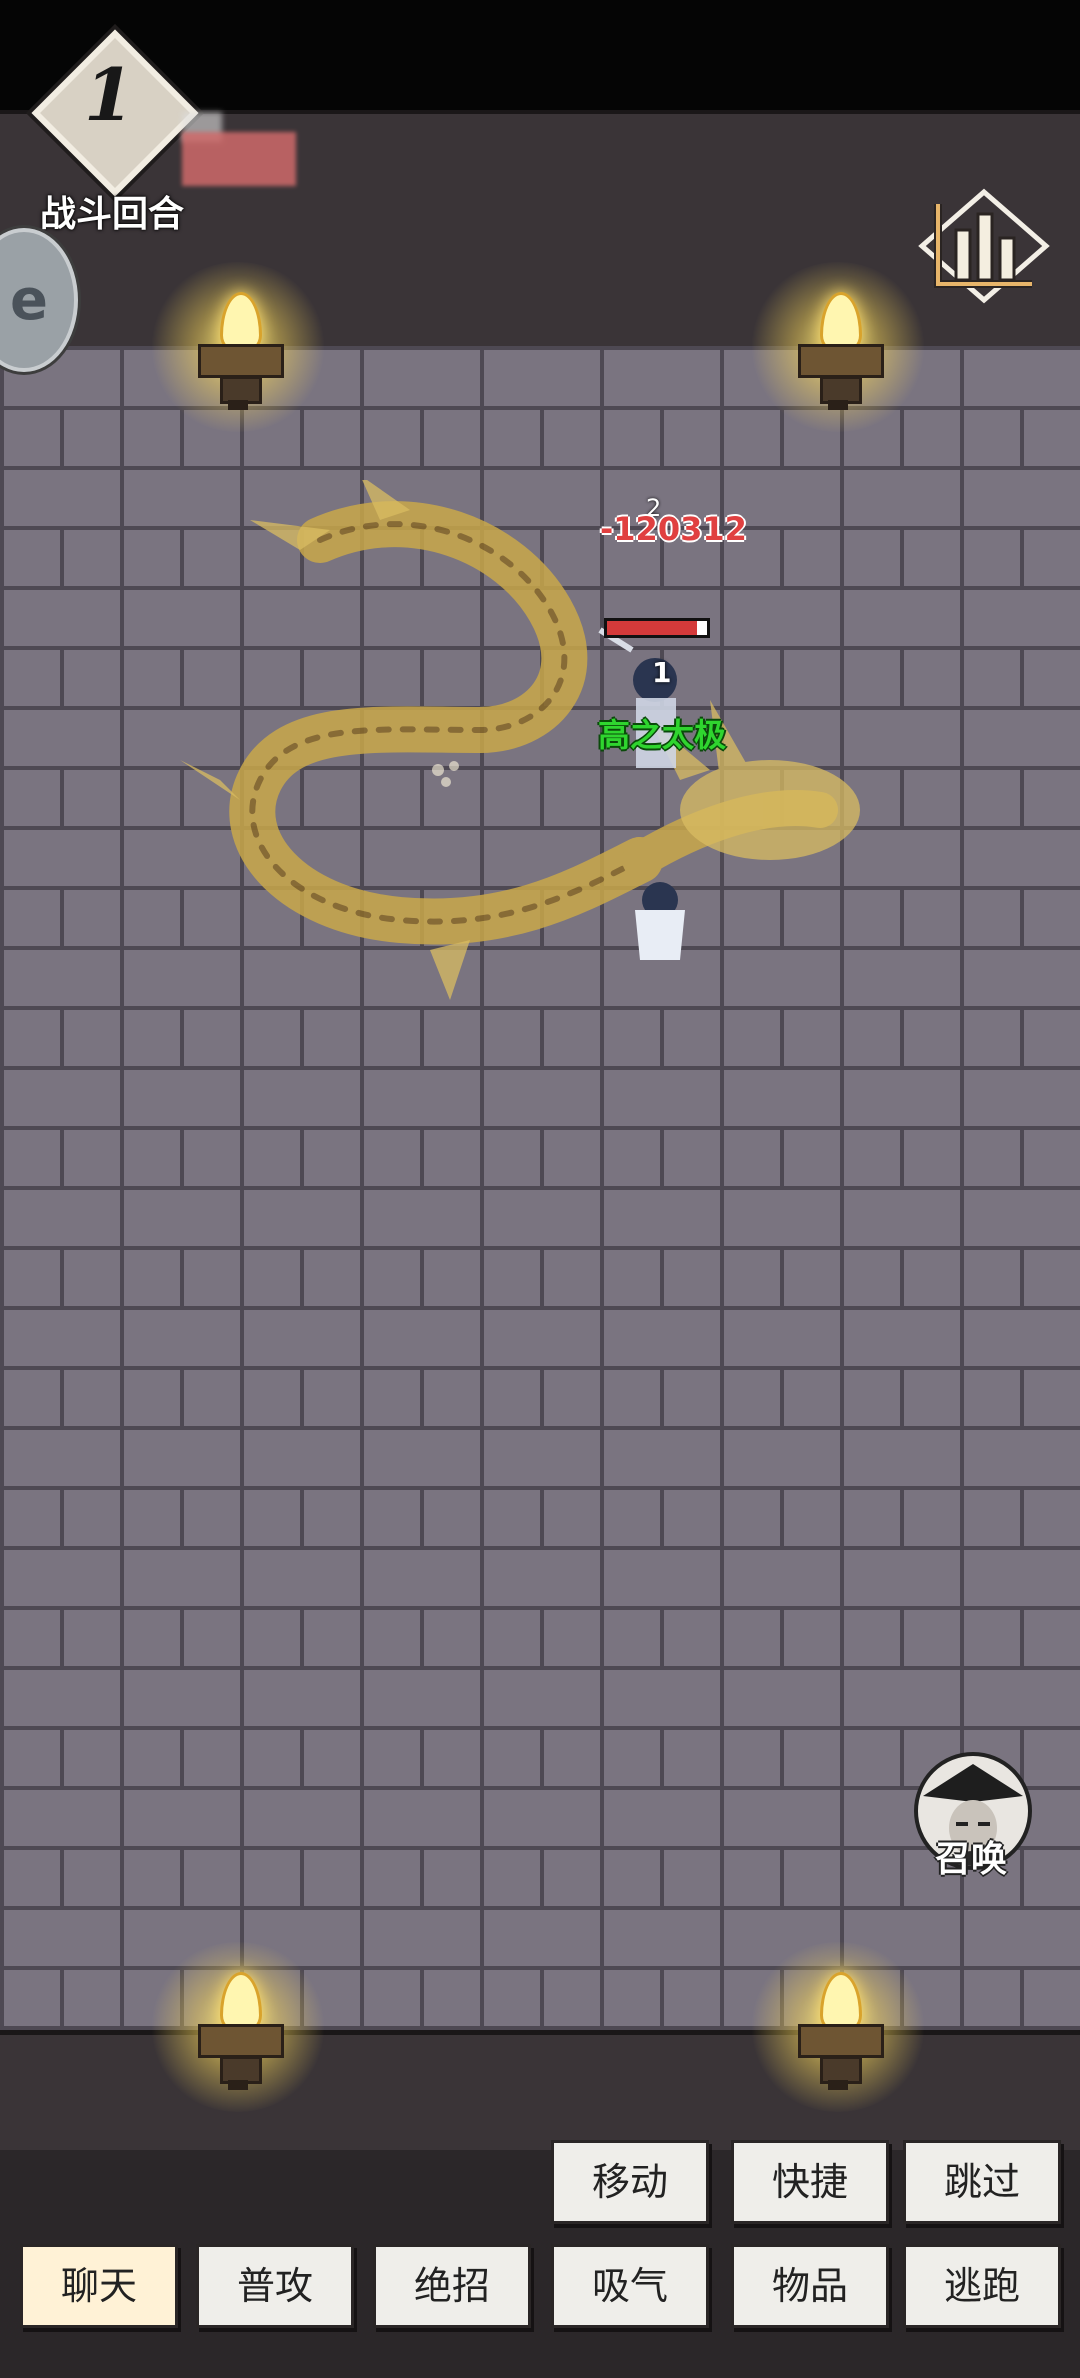 The image size is (1080, 2378). Describe the element at coordinates (520, 740) in the screenshot. I see `golden-dragon-sprite` at that location.